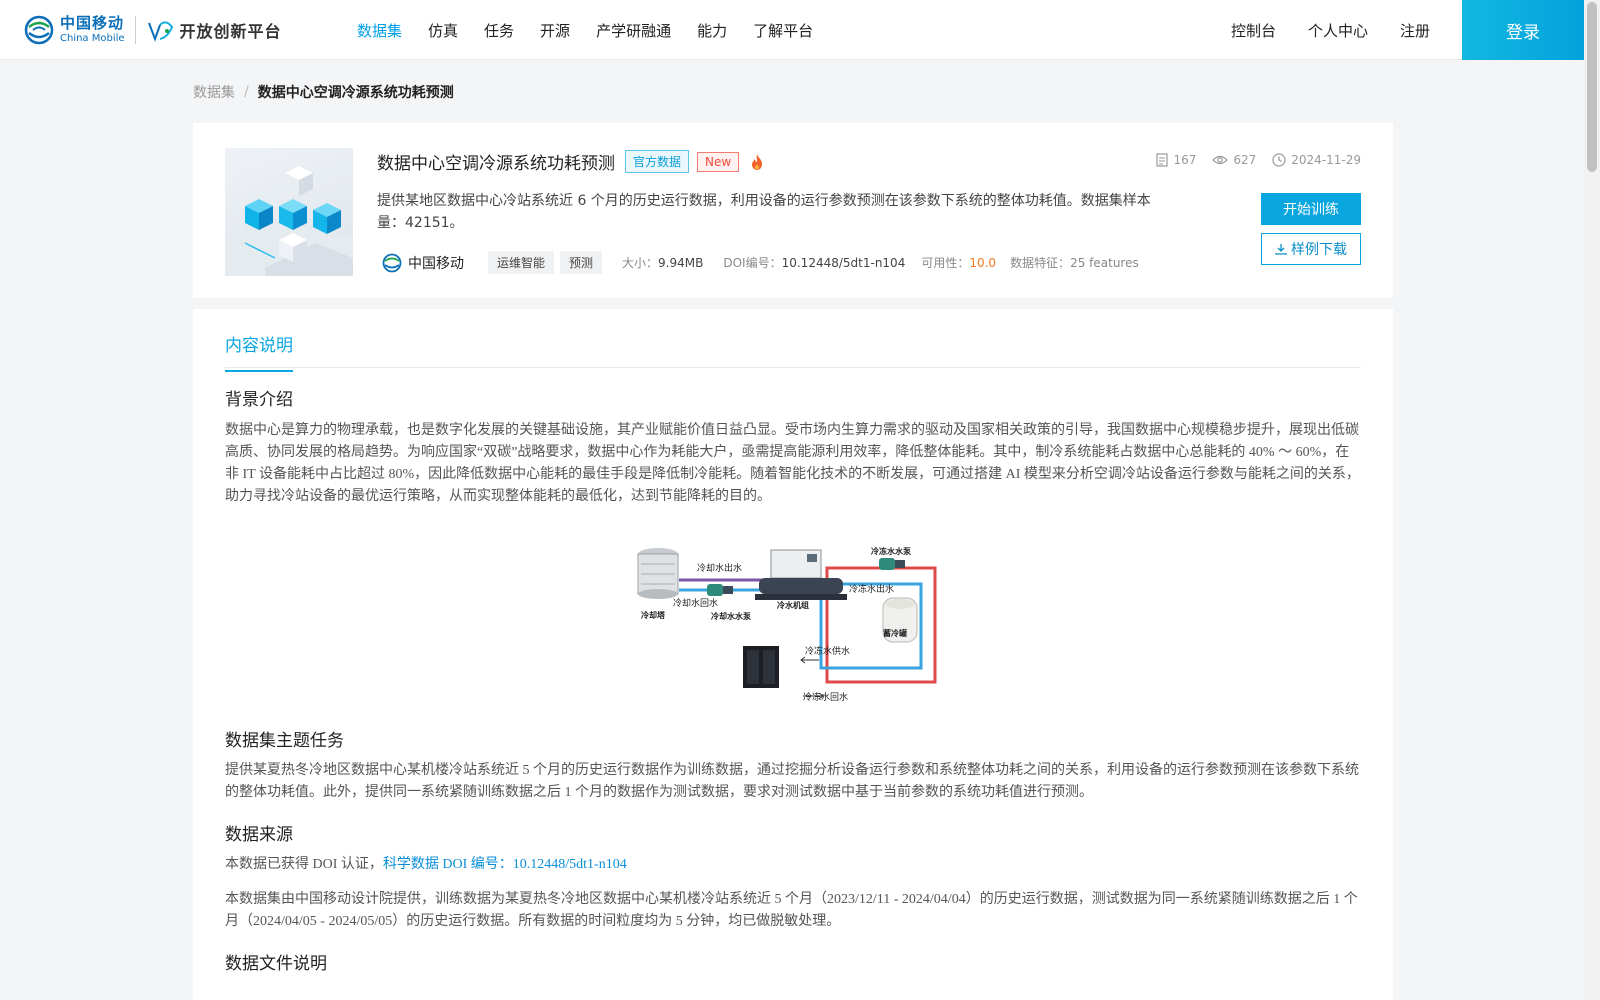  What do you see at coordinates (443, 30) in the screenshot?
I see `nav-simulation: 仿真` at bounding box center [443, 30].